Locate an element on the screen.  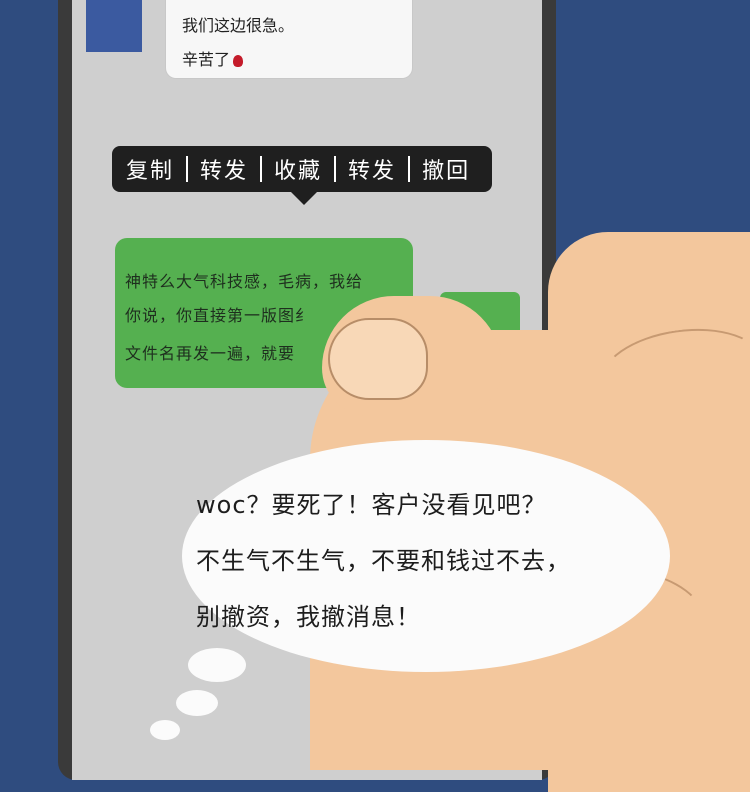
thought-line-1: woc？要死了！客户没看见吧？ is located at coordinates (371, 505).